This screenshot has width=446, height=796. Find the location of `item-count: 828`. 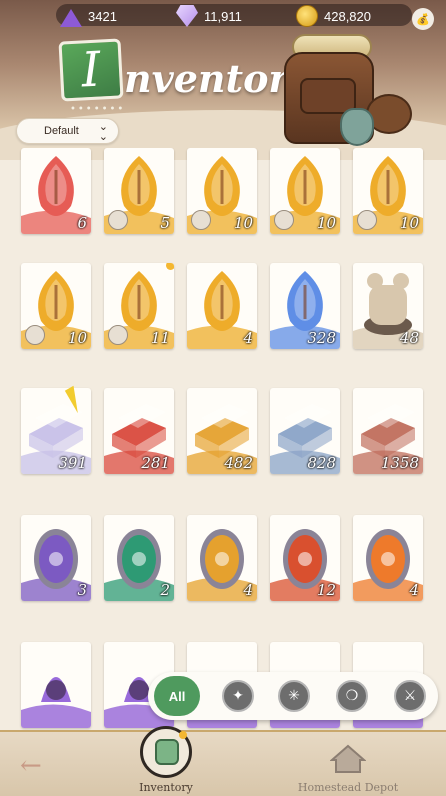

item-count: 828 is located at coordinates (321, 463).